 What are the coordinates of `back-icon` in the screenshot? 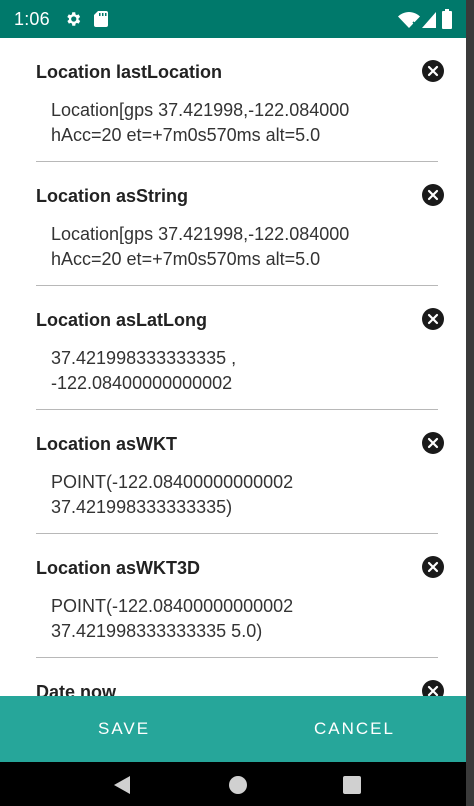 It's located at (122, 785).